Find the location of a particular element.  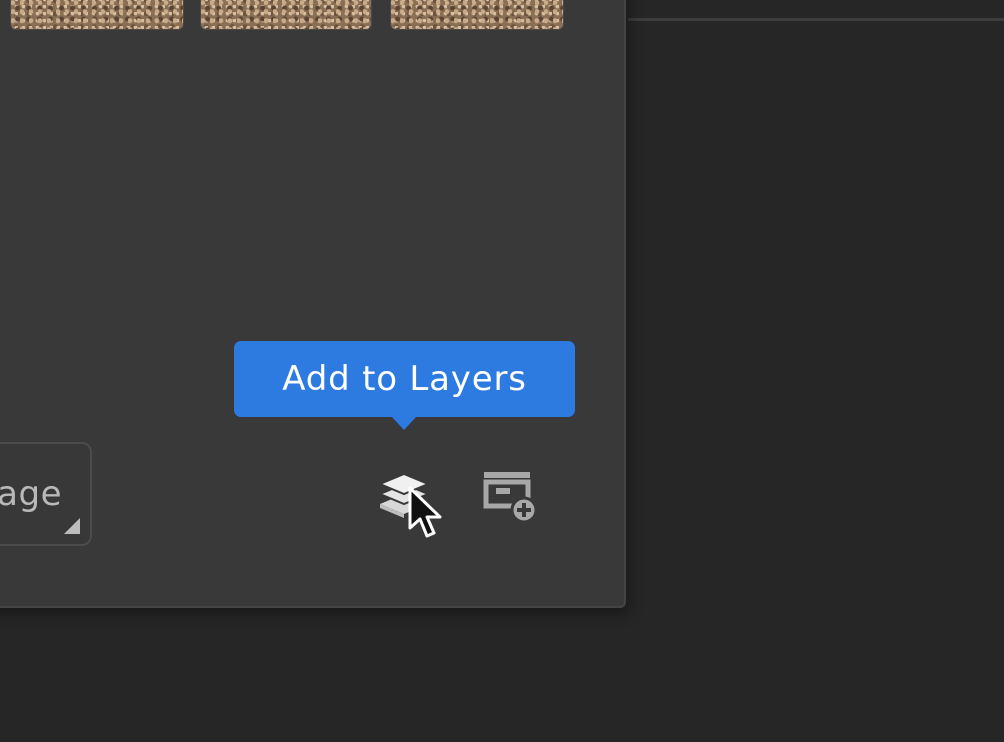

tooltip-text: Add to Layers is located at coordinates (404, 379).